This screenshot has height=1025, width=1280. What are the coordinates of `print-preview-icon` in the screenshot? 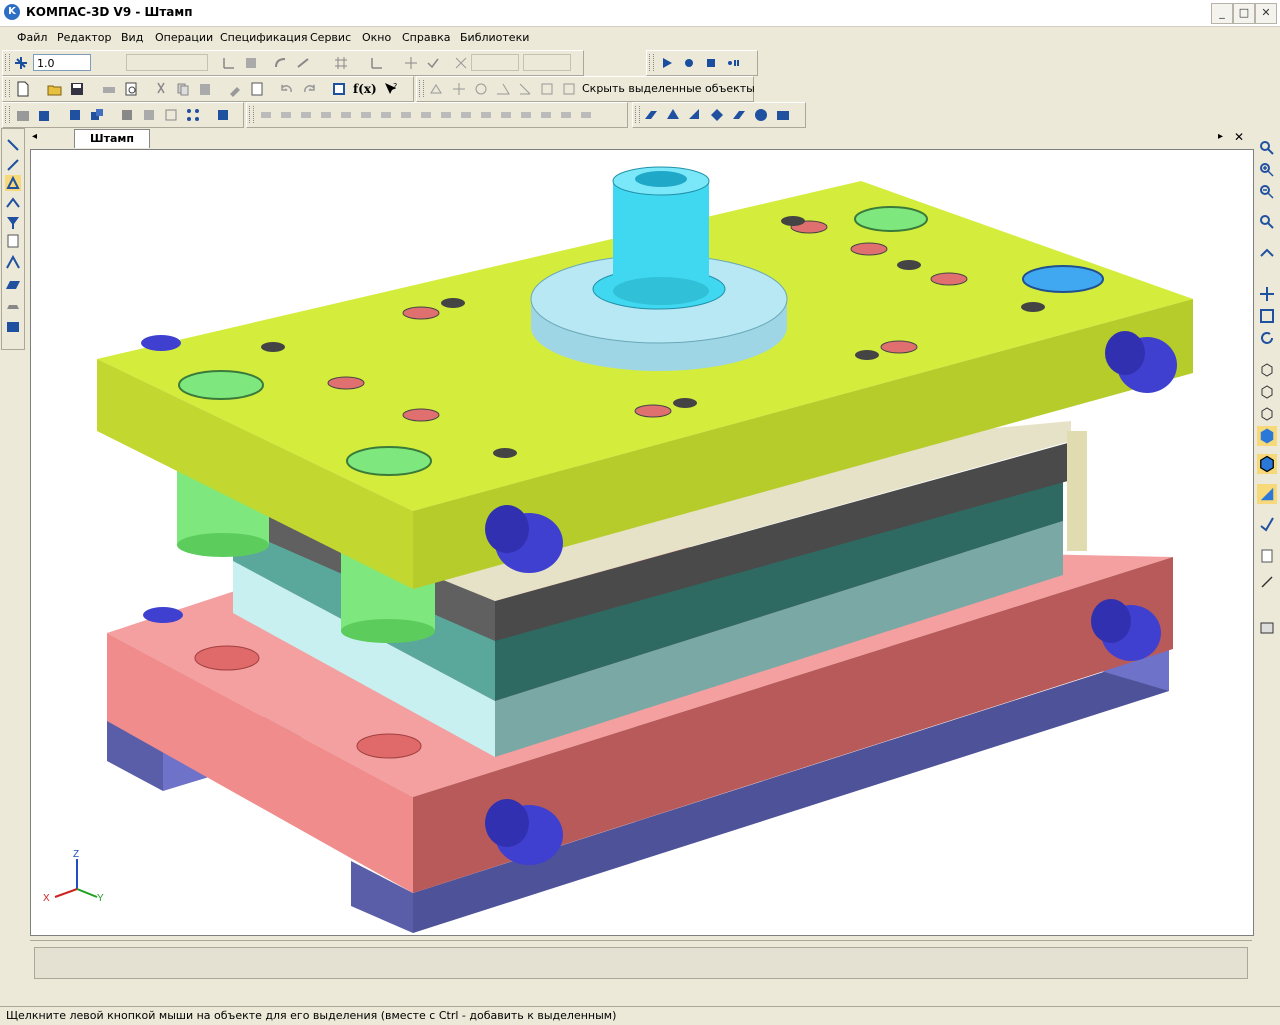 It's located at (131, 89).